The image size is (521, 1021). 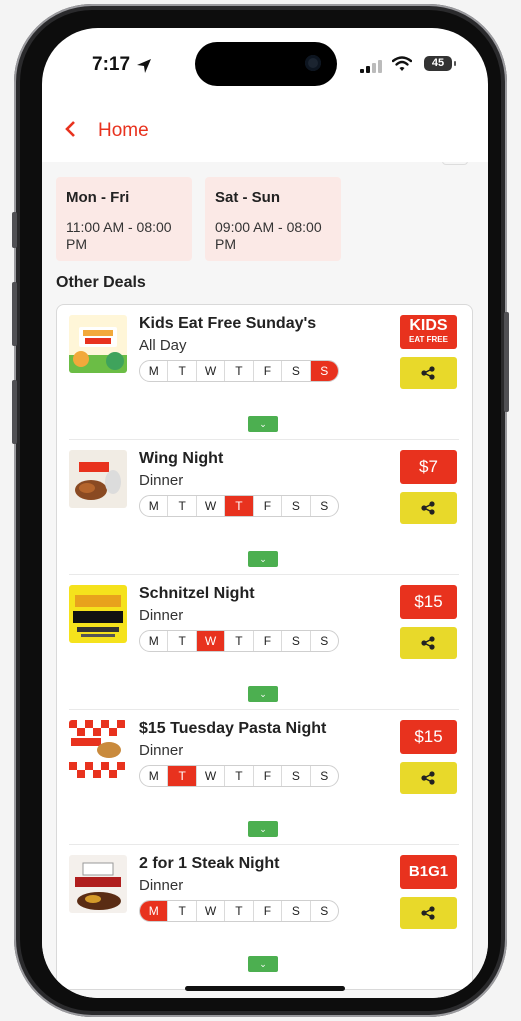 I want to click on location-arrow-icon, so click(x=144, y=66).